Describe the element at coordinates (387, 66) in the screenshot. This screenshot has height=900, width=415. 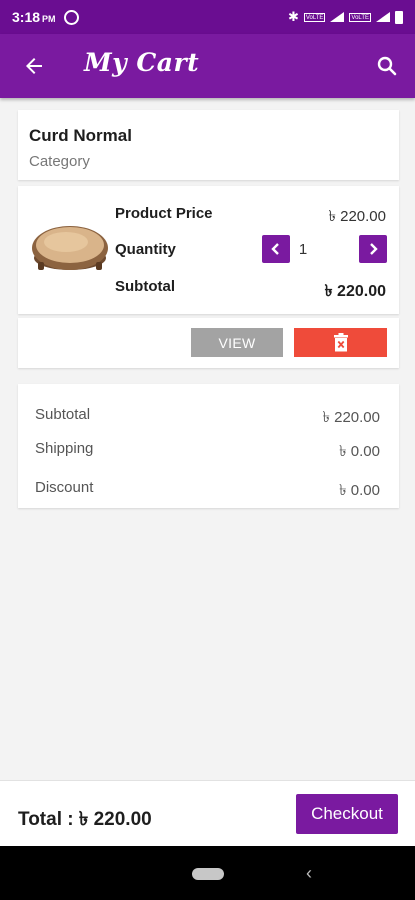
I see `search-icon` at that location.